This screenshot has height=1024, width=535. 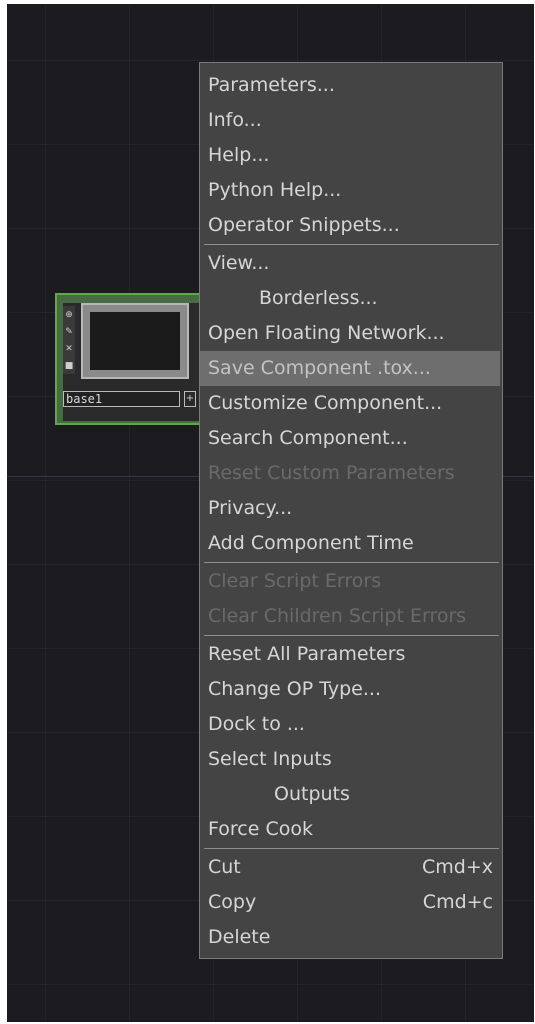 I want to click on node-add-icon: +, so click(x=190, y=399).